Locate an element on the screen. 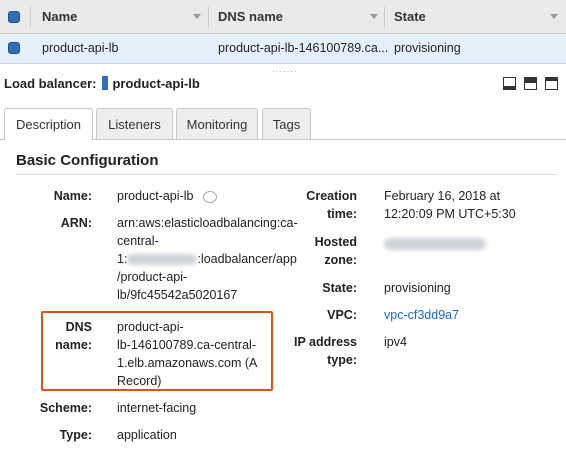  creation-time-label: Creation time: is located at coordinates (318, 205).